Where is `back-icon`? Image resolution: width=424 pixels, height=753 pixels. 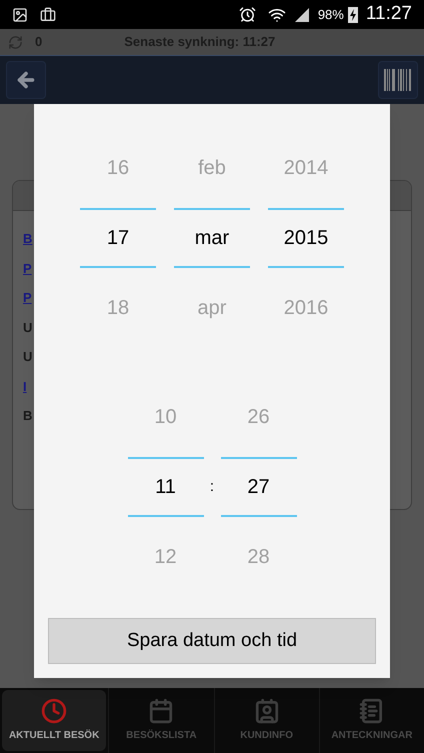
back-icon is located at coordinates (26, 80).